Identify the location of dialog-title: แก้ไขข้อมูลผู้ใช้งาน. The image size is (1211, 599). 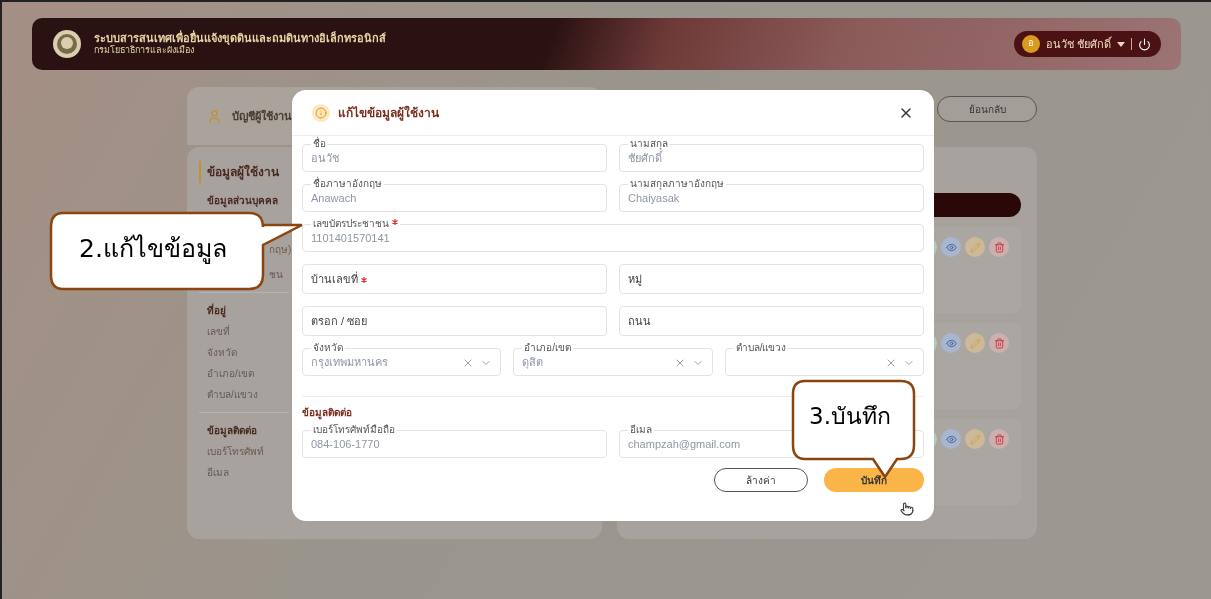
(388, 113).